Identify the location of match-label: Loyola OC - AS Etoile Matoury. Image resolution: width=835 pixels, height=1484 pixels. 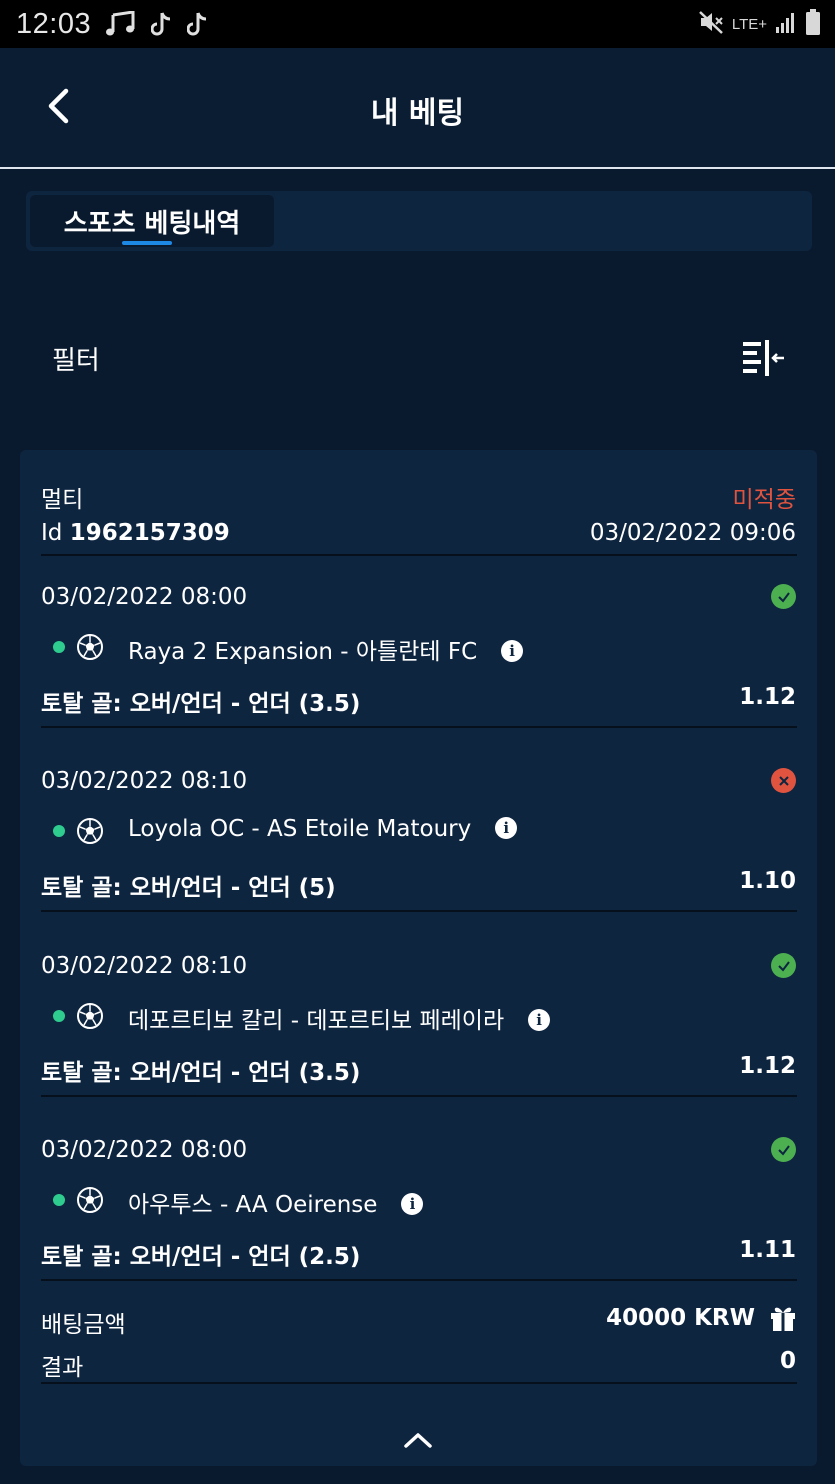
(300, 829).